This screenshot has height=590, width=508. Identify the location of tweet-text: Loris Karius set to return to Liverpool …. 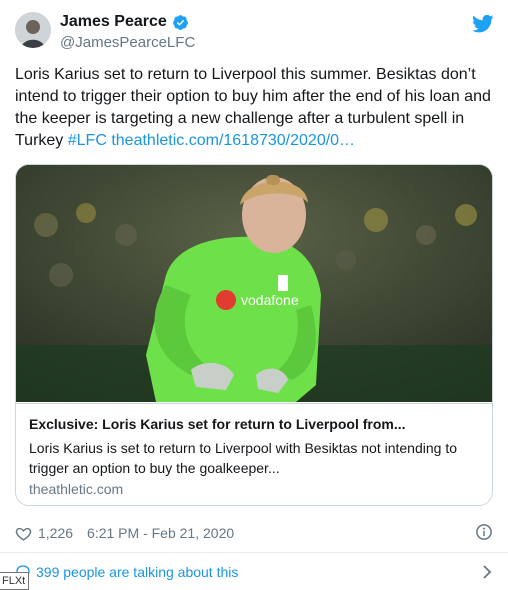
(254, 108).